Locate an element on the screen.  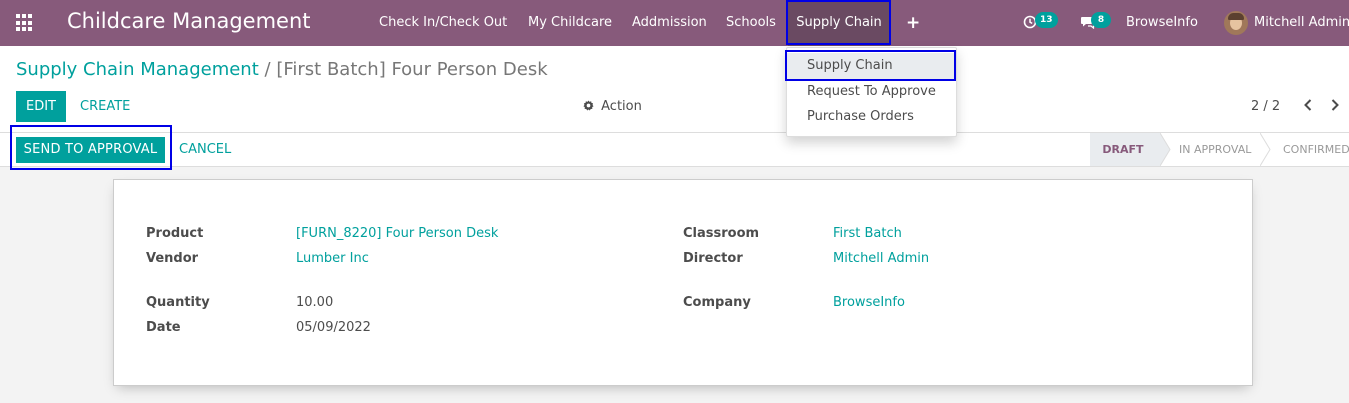
classroom-label: Classroom is located at coordinates (721, 233).